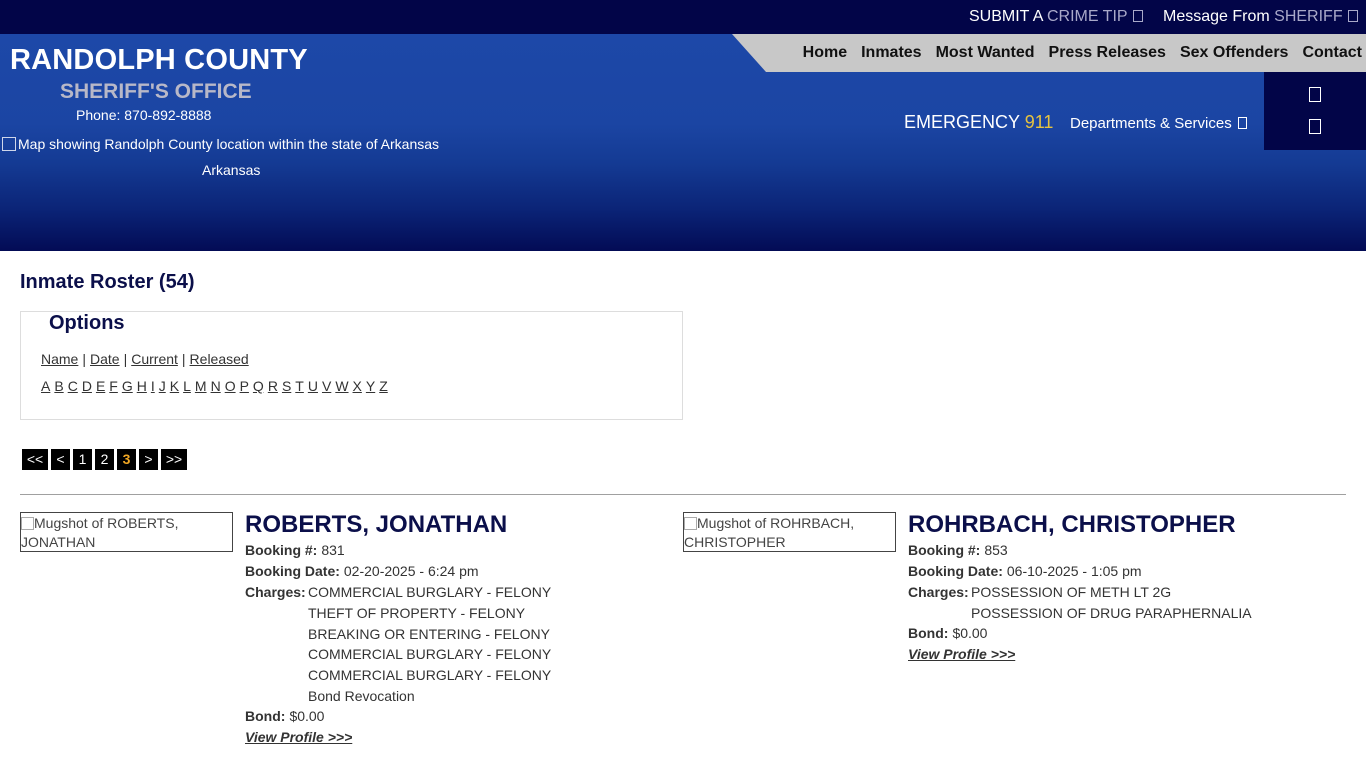 This screenshot has height=768, width=1366. I want to click on nav-item-most-wanted: Most Wanted, so click(985, 53).